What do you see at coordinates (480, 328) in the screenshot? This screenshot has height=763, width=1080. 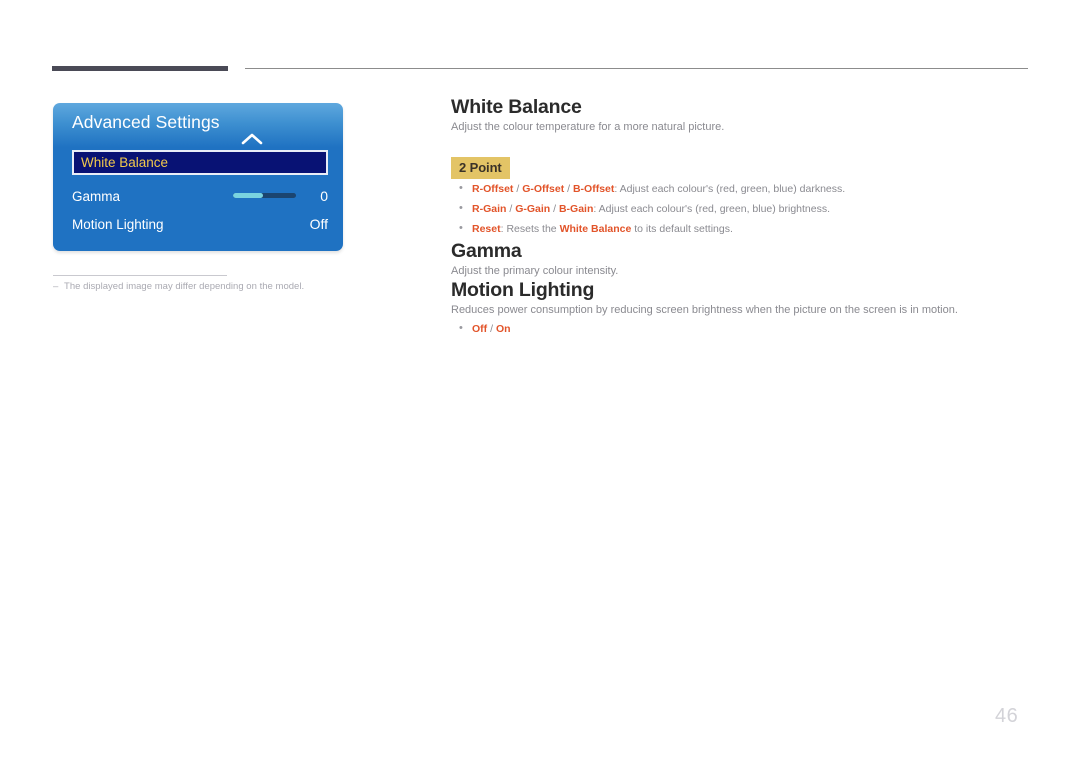 I see `option-off: Off` at bounding box center [480, 328].